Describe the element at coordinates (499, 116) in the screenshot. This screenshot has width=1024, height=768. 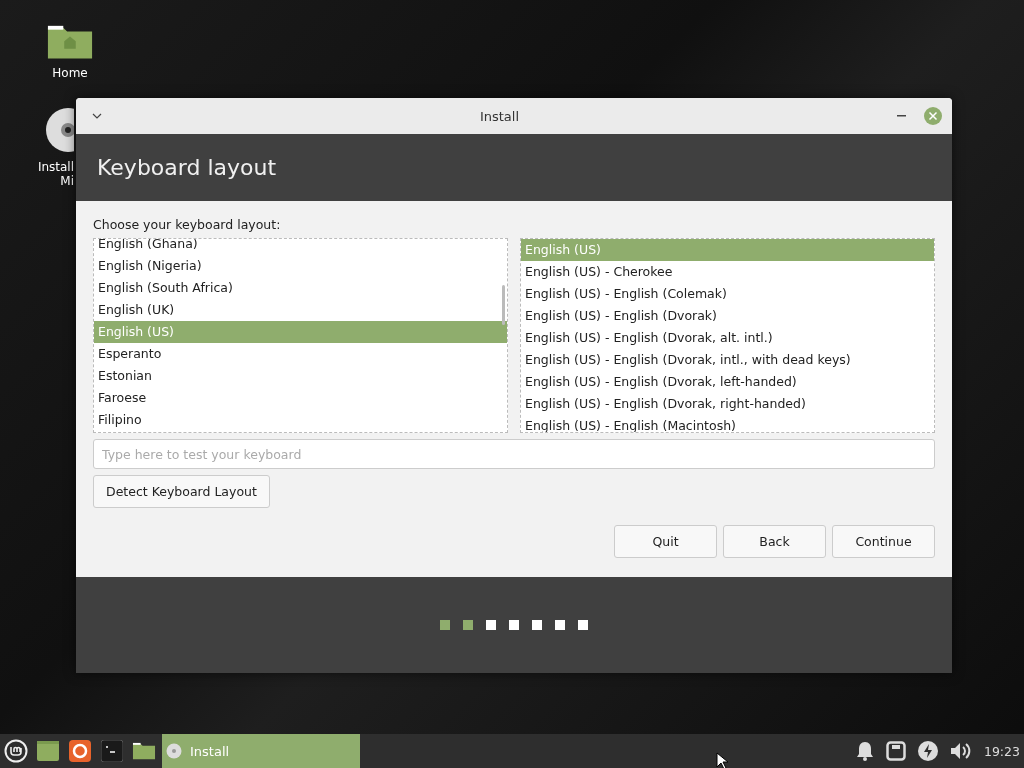
I see `window-title: Install` at that location.